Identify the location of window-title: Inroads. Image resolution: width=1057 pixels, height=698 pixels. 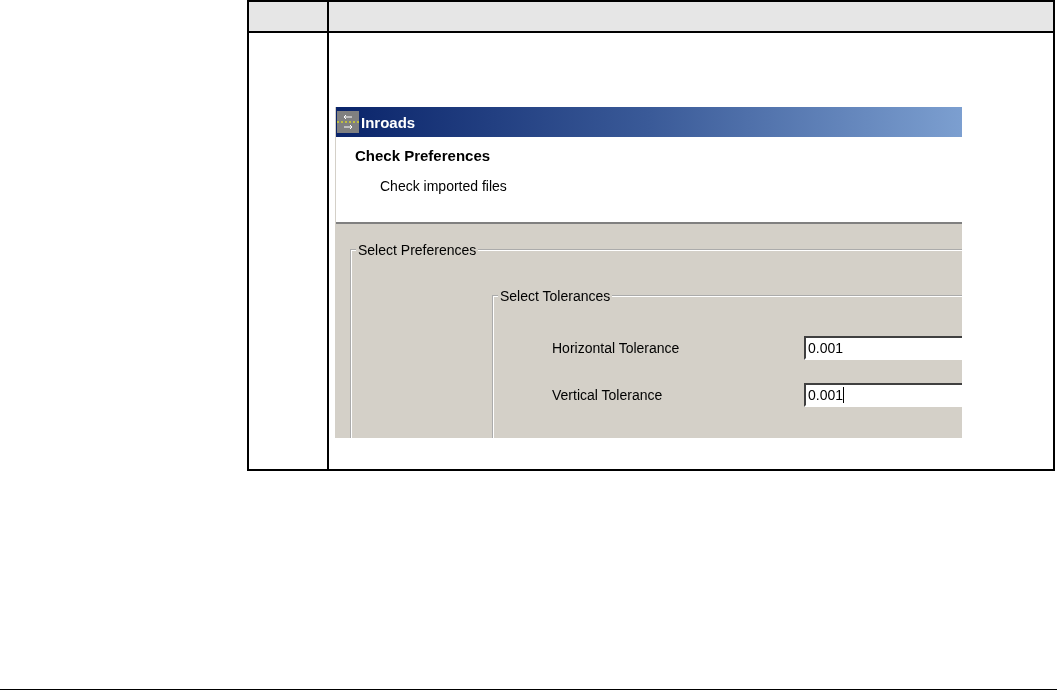
(388, 122).